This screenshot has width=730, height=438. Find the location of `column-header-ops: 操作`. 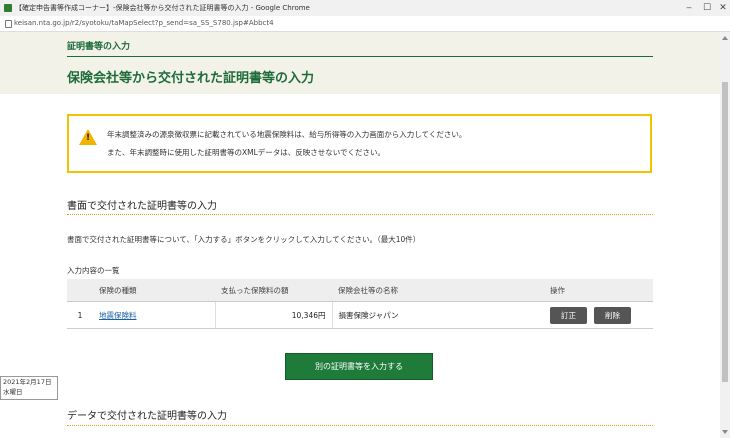

column-header-ops: 操作 is located at coordinates (598, 290).